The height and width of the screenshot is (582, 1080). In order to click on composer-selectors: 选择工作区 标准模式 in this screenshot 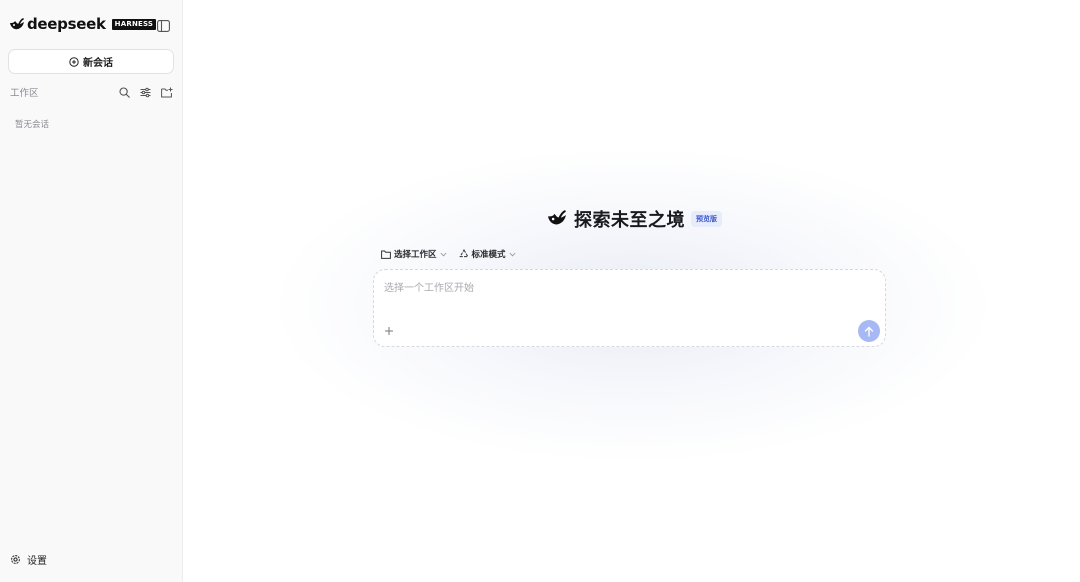, I will do `click(448, 254)`.